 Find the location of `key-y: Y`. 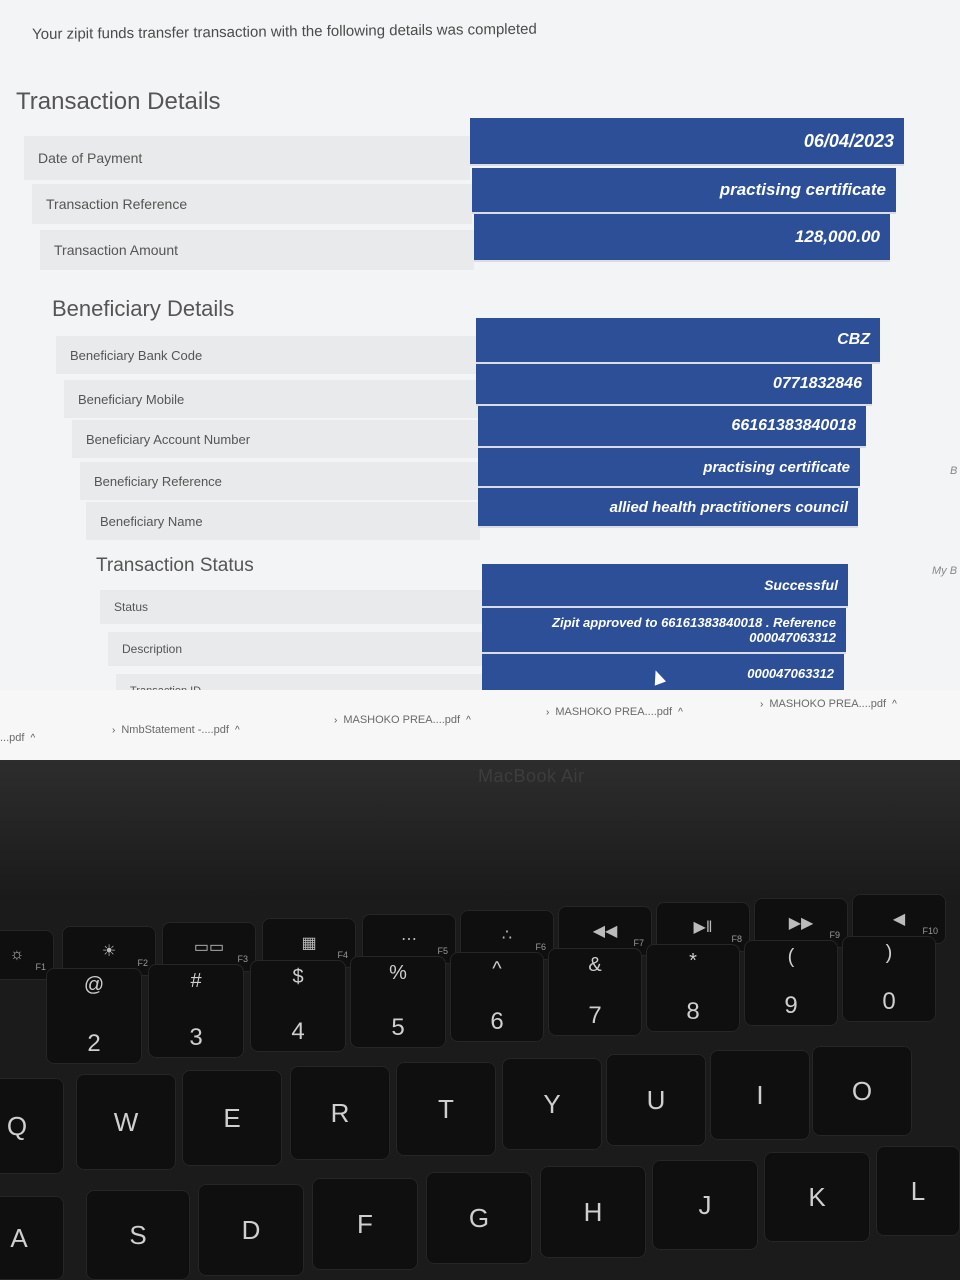

key-y: Y is located at coordinates (552, 1104).